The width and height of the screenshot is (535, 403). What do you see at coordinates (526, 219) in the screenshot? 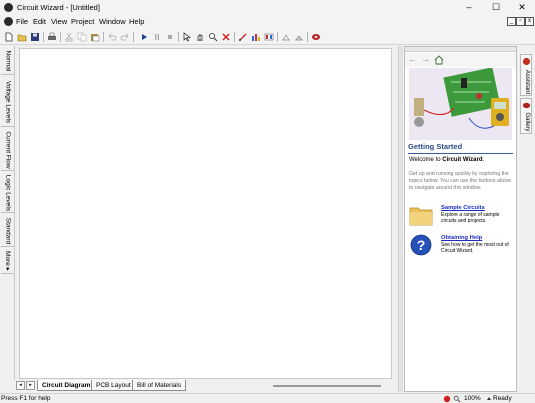
I see `side-panel-tabs: Assistant Gallery` at bounding box center [526, 219].